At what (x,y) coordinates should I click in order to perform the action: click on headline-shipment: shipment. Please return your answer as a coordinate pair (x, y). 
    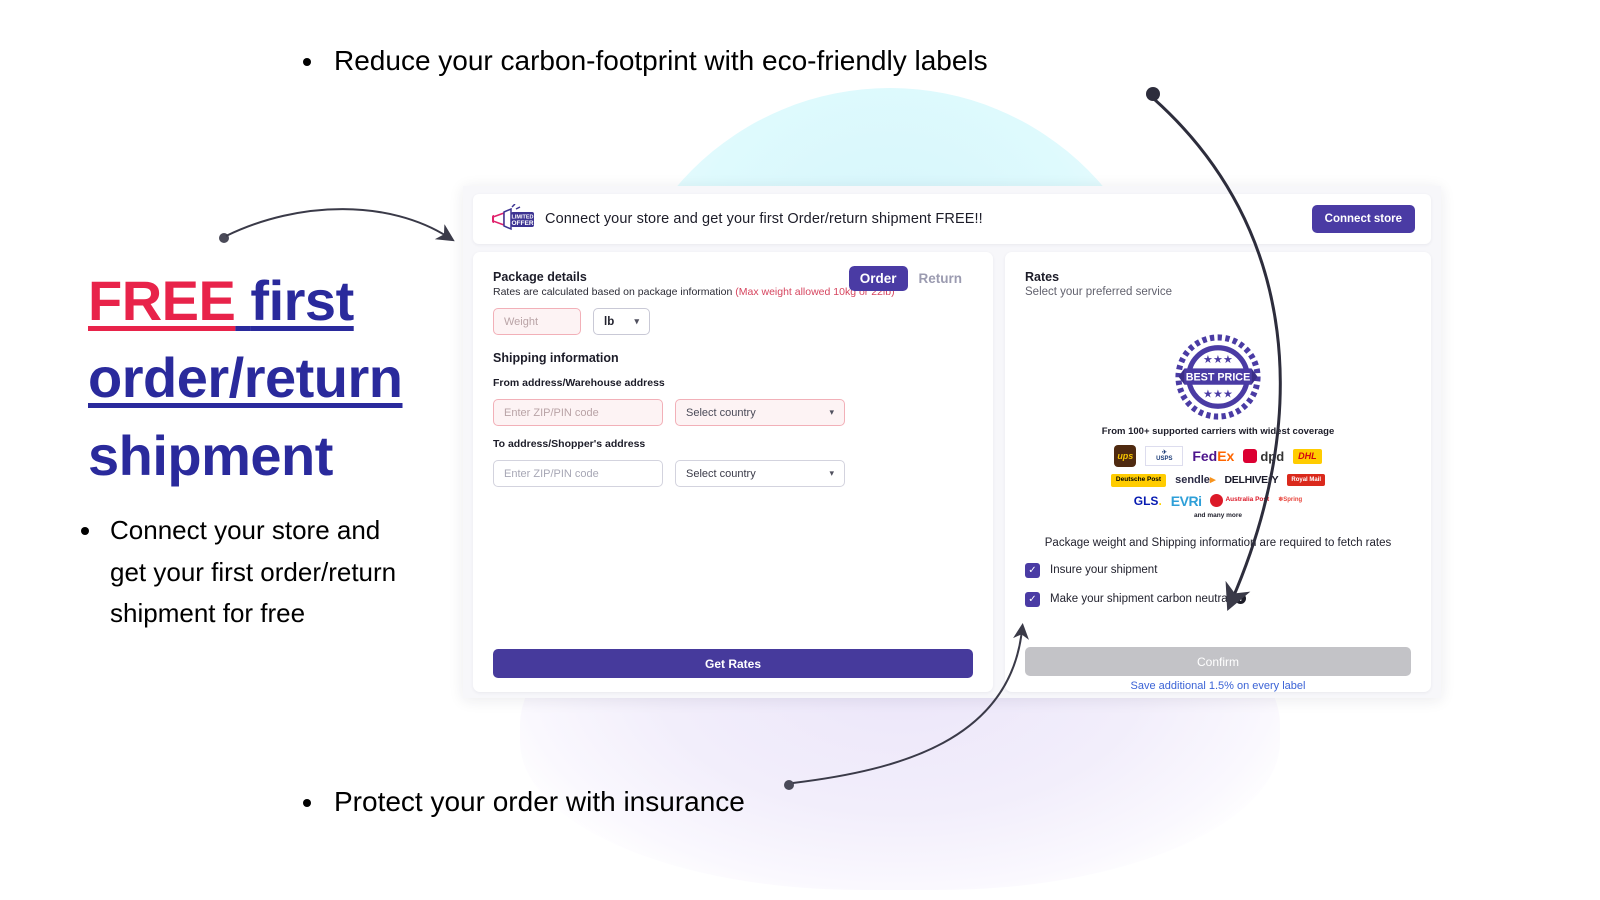
    Looking at the image, I should click on (210, 455).